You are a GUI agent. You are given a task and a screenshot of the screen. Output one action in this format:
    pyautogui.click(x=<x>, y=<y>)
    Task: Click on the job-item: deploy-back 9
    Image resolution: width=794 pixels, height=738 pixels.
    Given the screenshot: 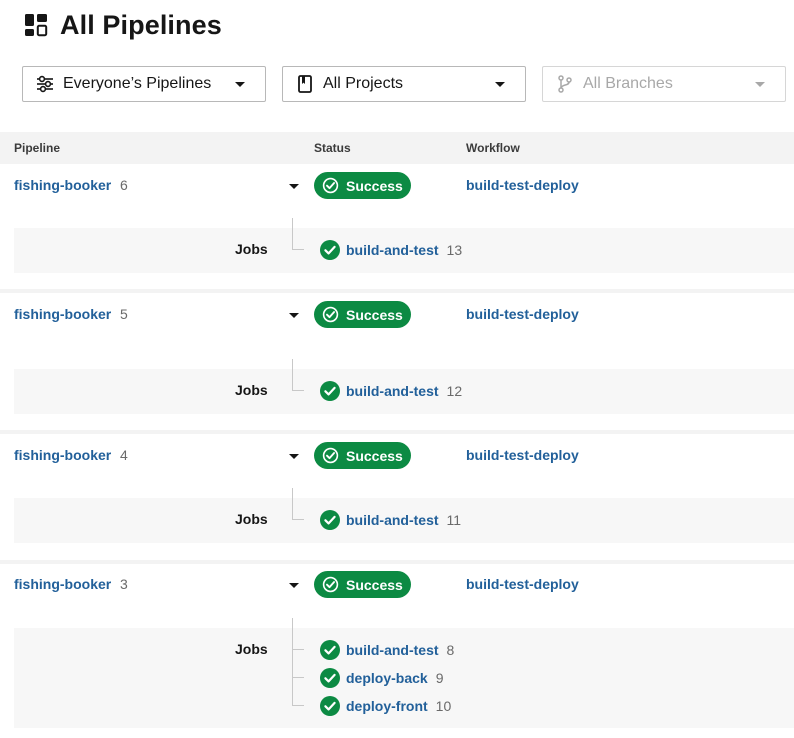 What is the action you would take?
    pyautogui.click(x=382, y=678)
    